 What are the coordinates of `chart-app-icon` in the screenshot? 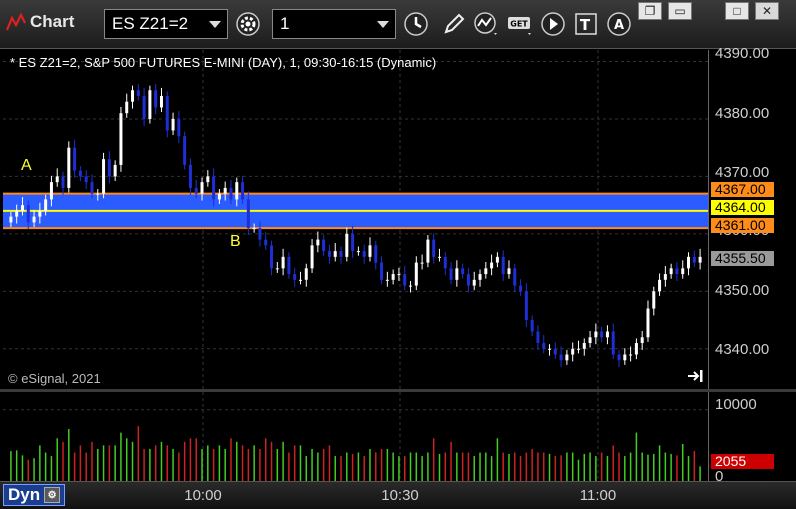 It's located at (16, 22).